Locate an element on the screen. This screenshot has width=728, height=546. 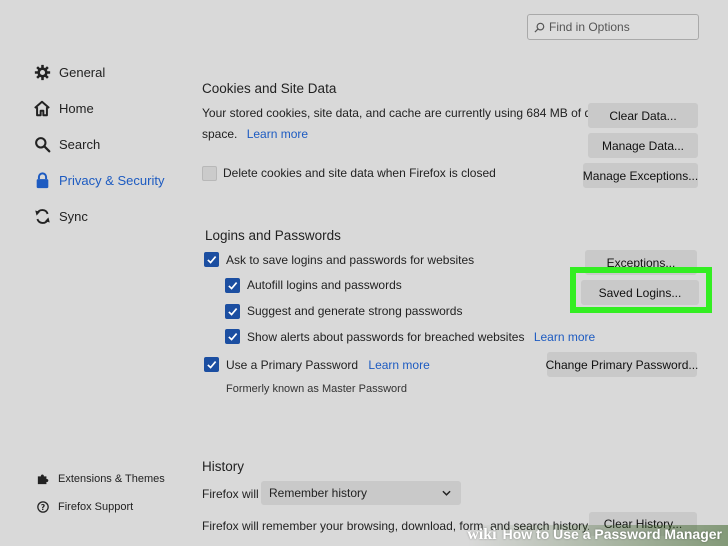
saved-logins-highlight is located at coordinates (641, 290).